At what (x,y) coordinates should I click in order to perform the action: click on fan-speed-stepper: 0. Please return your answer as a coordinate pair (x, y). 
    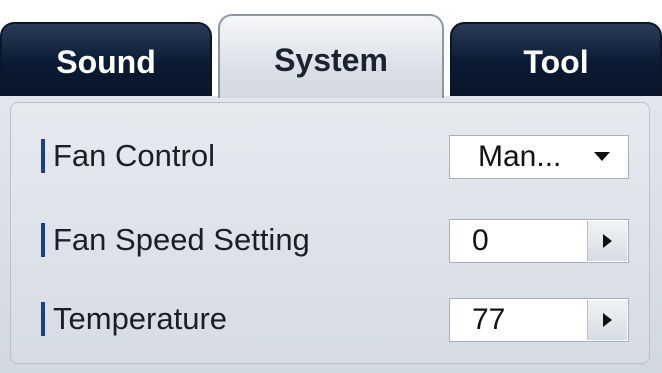
    Looking at the image, I should click on (539, 241).